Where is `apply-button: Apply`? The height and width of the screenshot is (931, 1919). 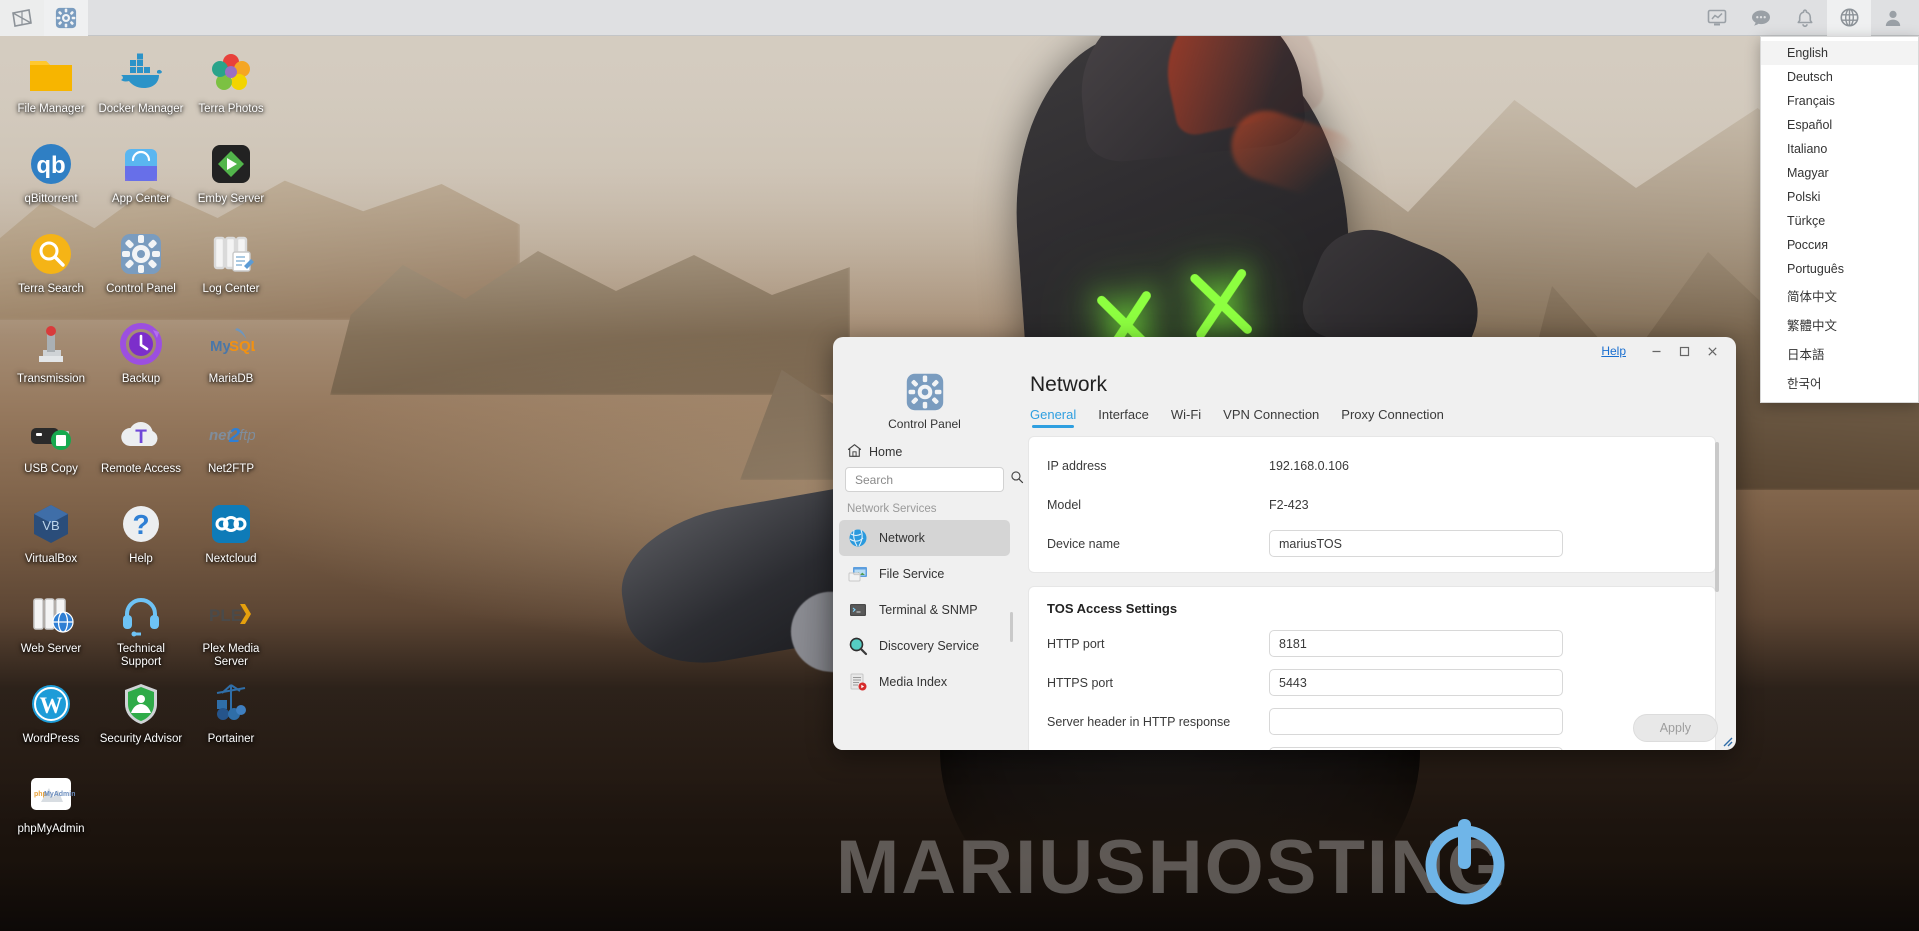
apply-button: Apply is located at coordinates (1675, 728).